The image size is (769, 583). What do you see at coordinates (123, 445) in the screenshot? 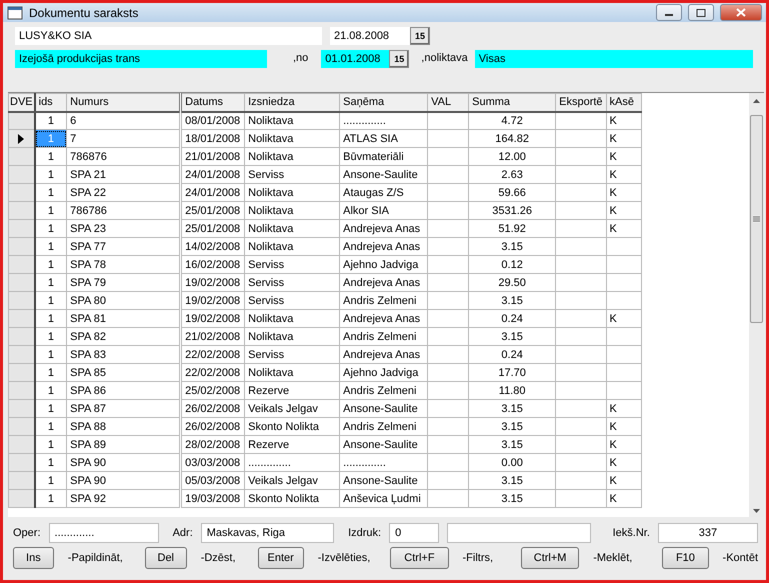
I see `table-cell: SPA 89` at bounding box center [123, 445].